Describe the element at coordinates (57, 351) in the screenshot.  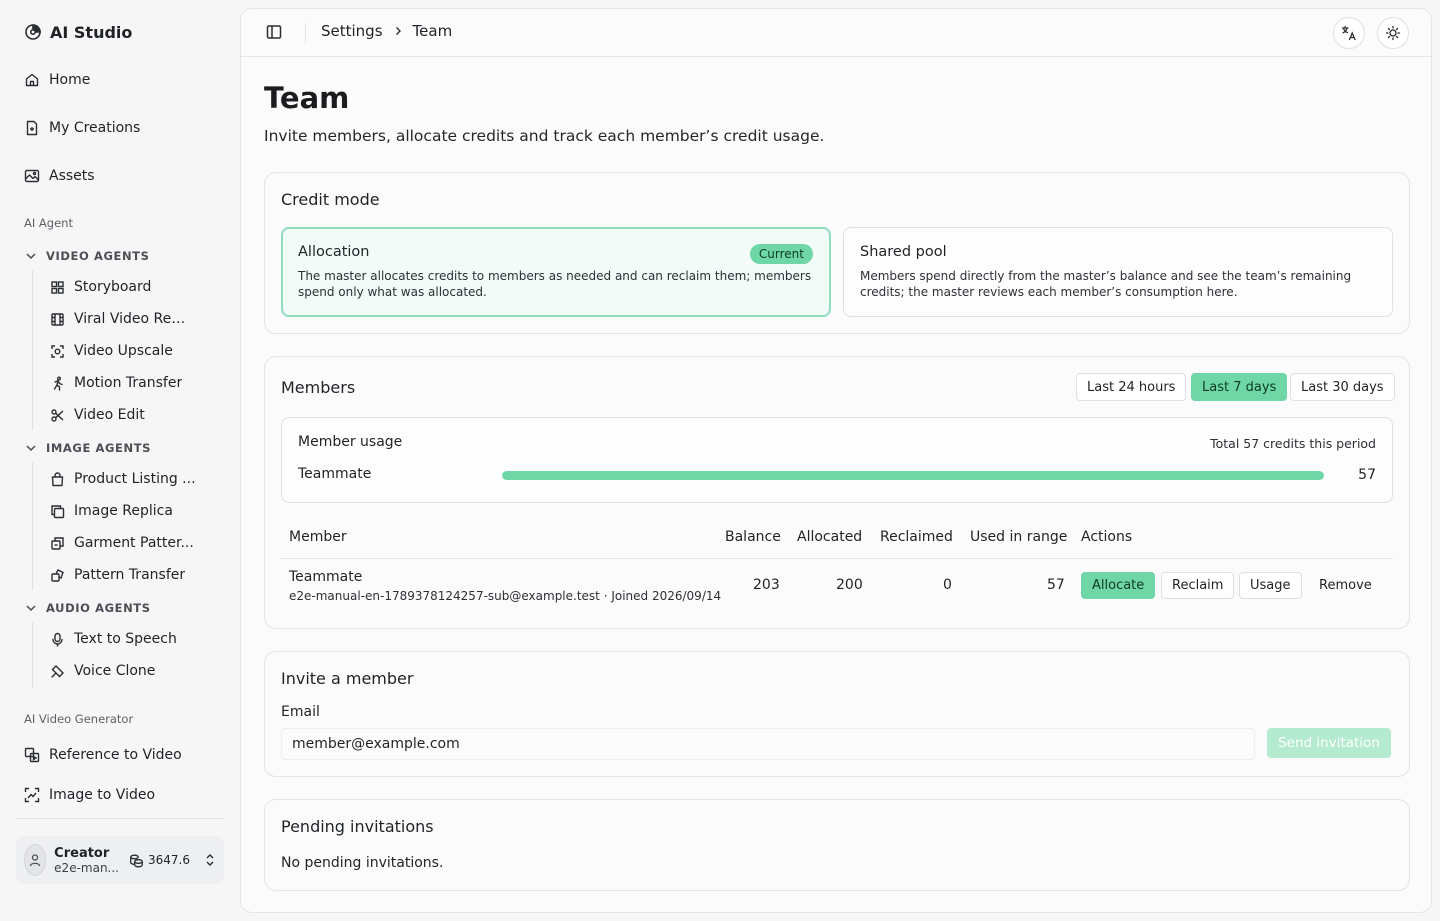
I see `scan-icon` at that location.